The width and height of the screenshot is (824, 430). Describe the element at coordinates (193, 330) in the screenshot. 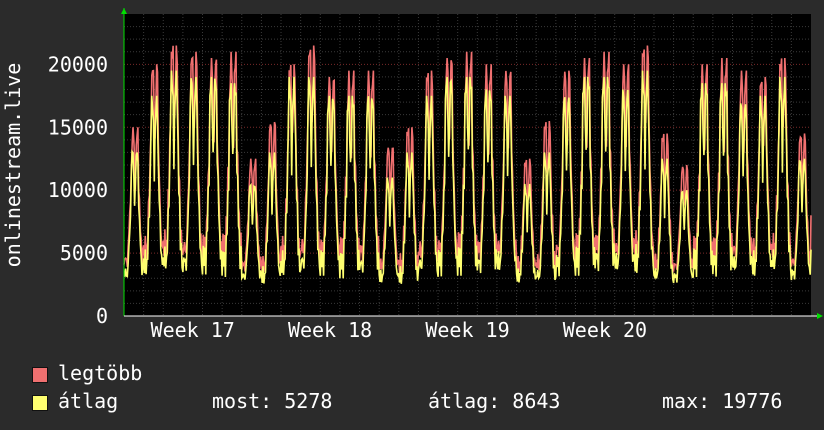

I see `x-tick-label: Week 17` at that location.